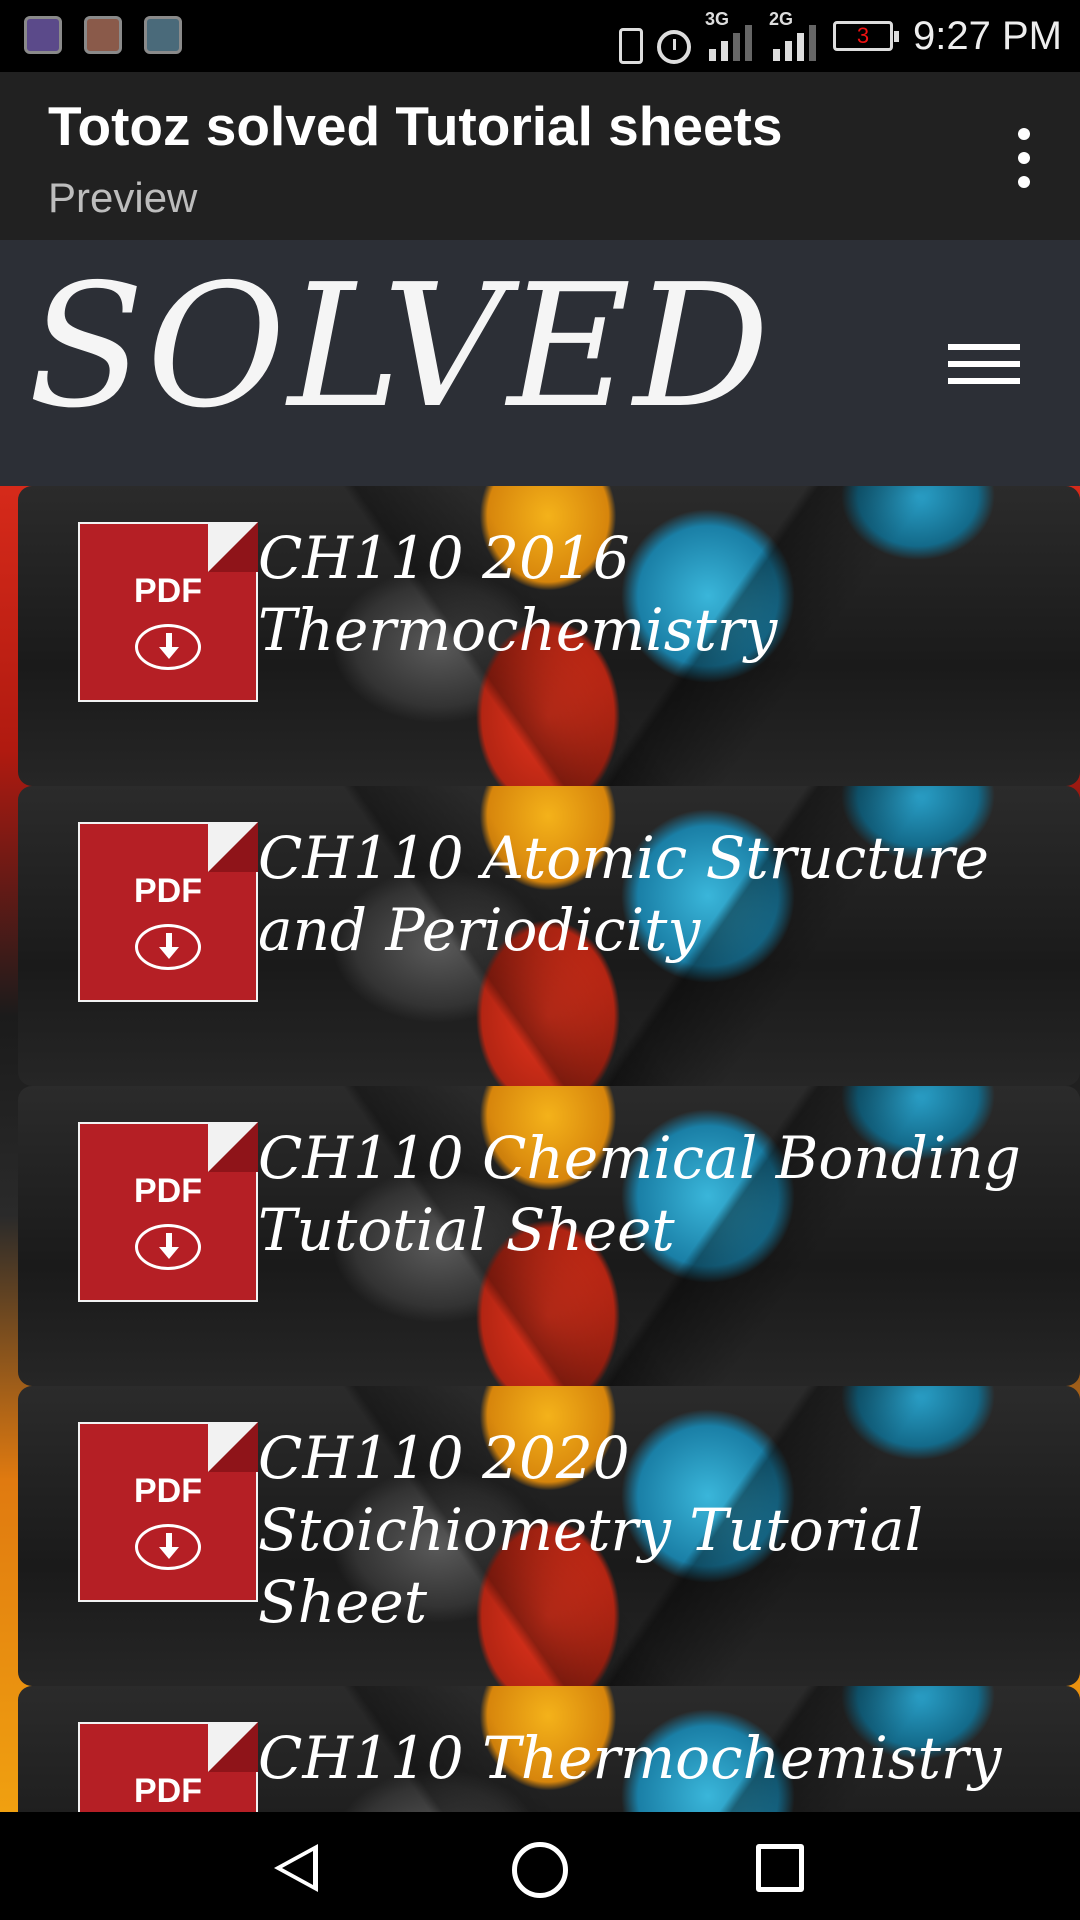  What do you see at coordinates (780, 1868) in the screenshot?
I see `recent-apps-icon` at bounding box center [780, 1868].